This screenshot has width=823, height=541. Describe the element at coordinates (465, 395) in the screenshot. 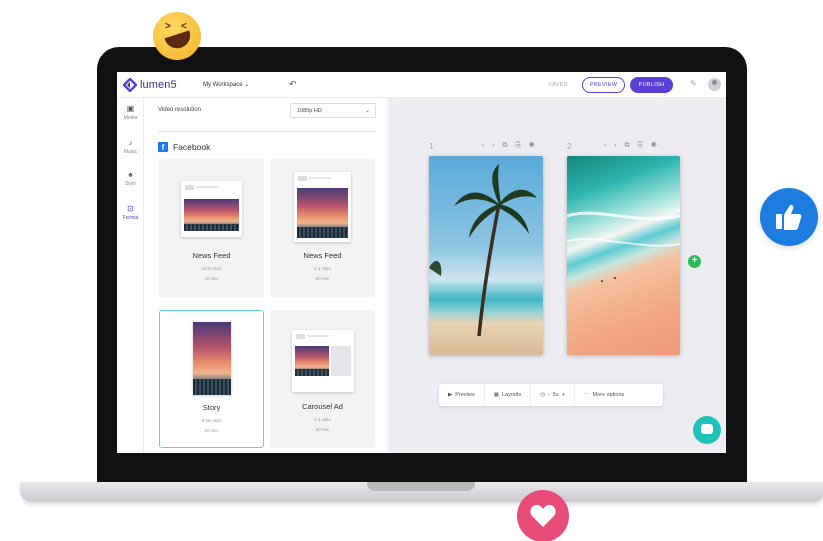

I see `toolbar-preview-label: Preview` at that location.